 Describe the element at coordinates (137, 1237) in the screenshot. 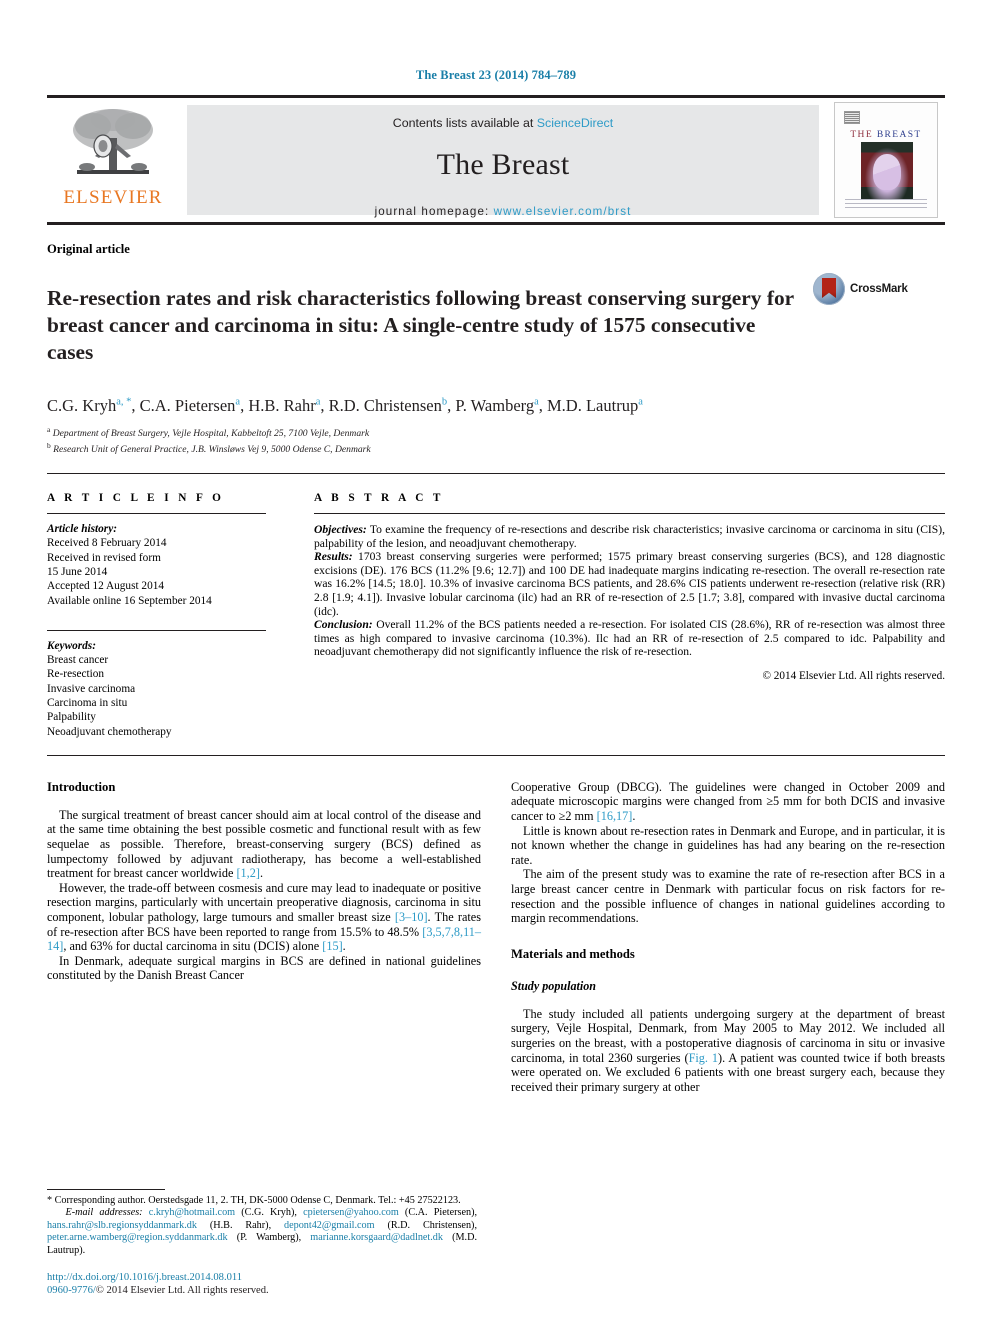

I see `email-link: peter.arne.wamberg@region.syddanmark.dk` at that location.